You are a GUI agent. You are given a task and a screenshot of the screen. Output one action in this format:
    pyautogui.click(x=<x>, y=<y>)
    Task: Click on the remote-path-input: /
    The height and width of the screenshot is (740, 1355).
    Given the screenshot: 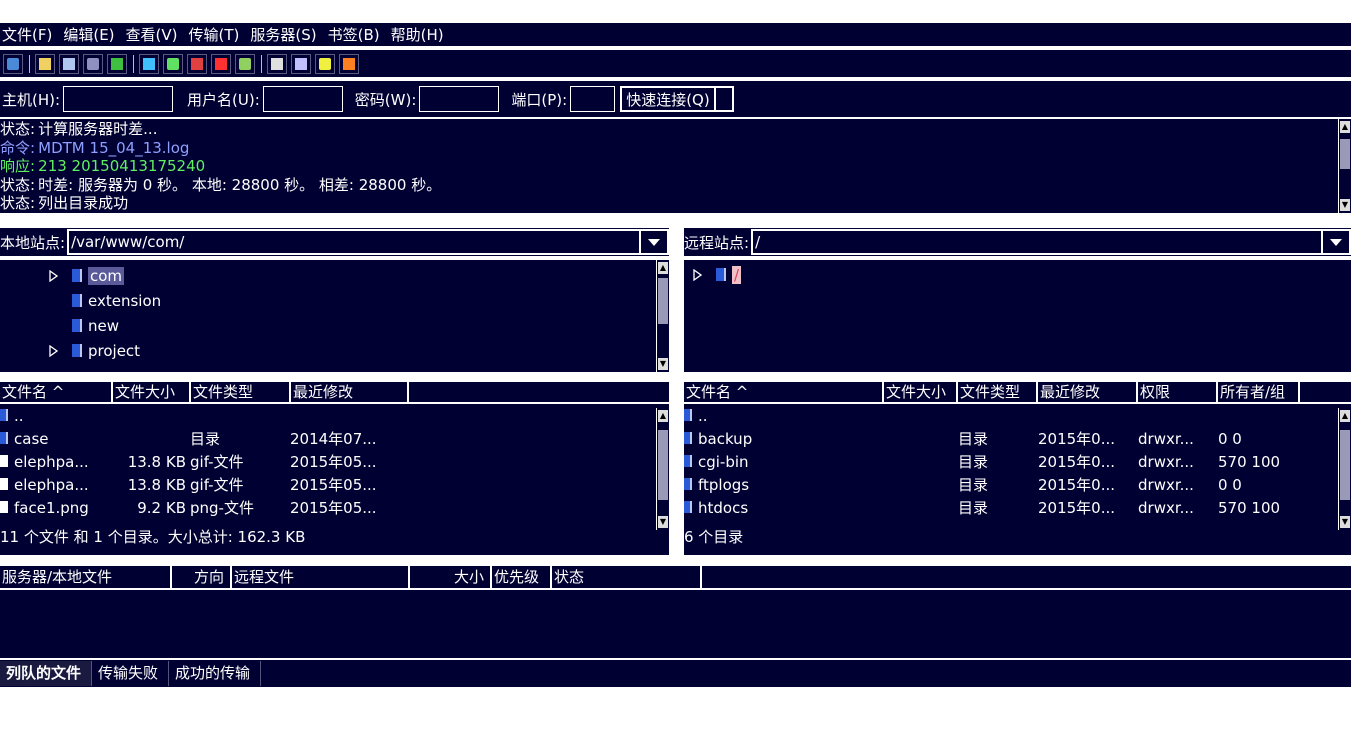 What is the action you would take?
    pyautogui.click(x=1051, y=242)
    